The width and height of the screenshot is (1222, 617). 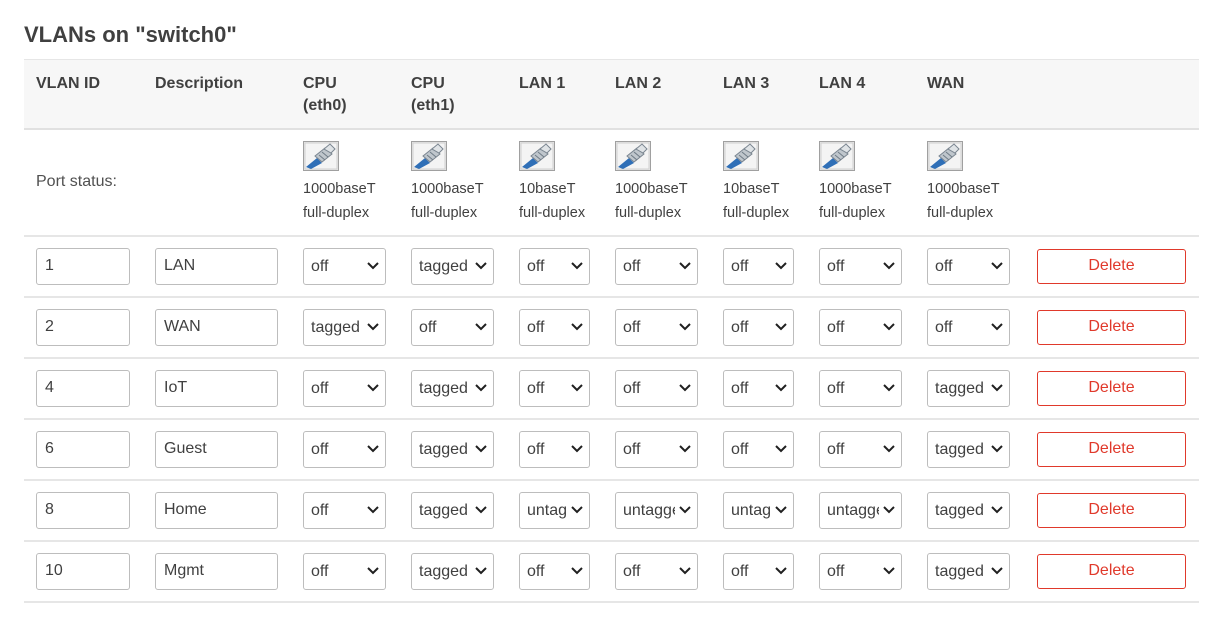 What do you see at coordinates (83, 94) in the screenshot?
I see `col-header-vlan-id: VLAN ID` at bounding box center [83, 94].